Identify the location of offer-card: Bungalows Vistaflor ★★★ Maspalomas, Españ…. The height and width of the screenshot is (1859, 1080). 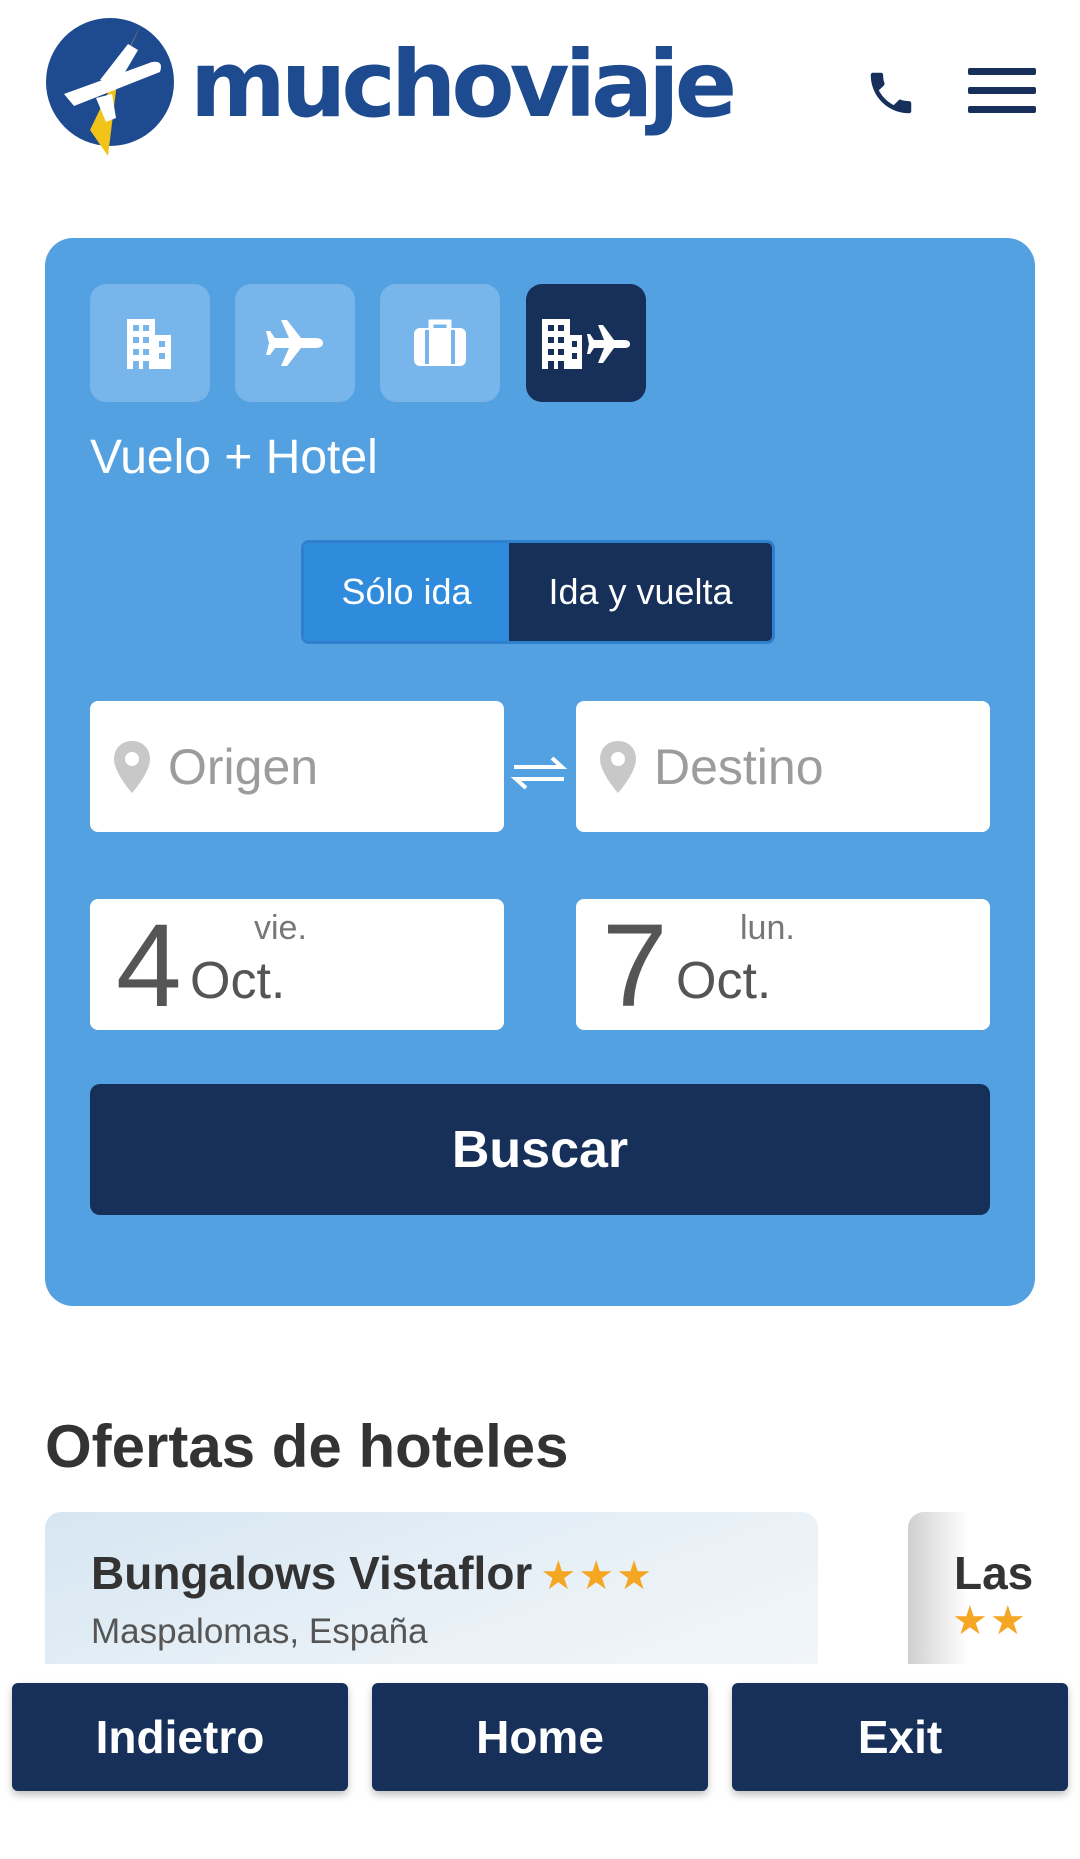
(431, 1588).